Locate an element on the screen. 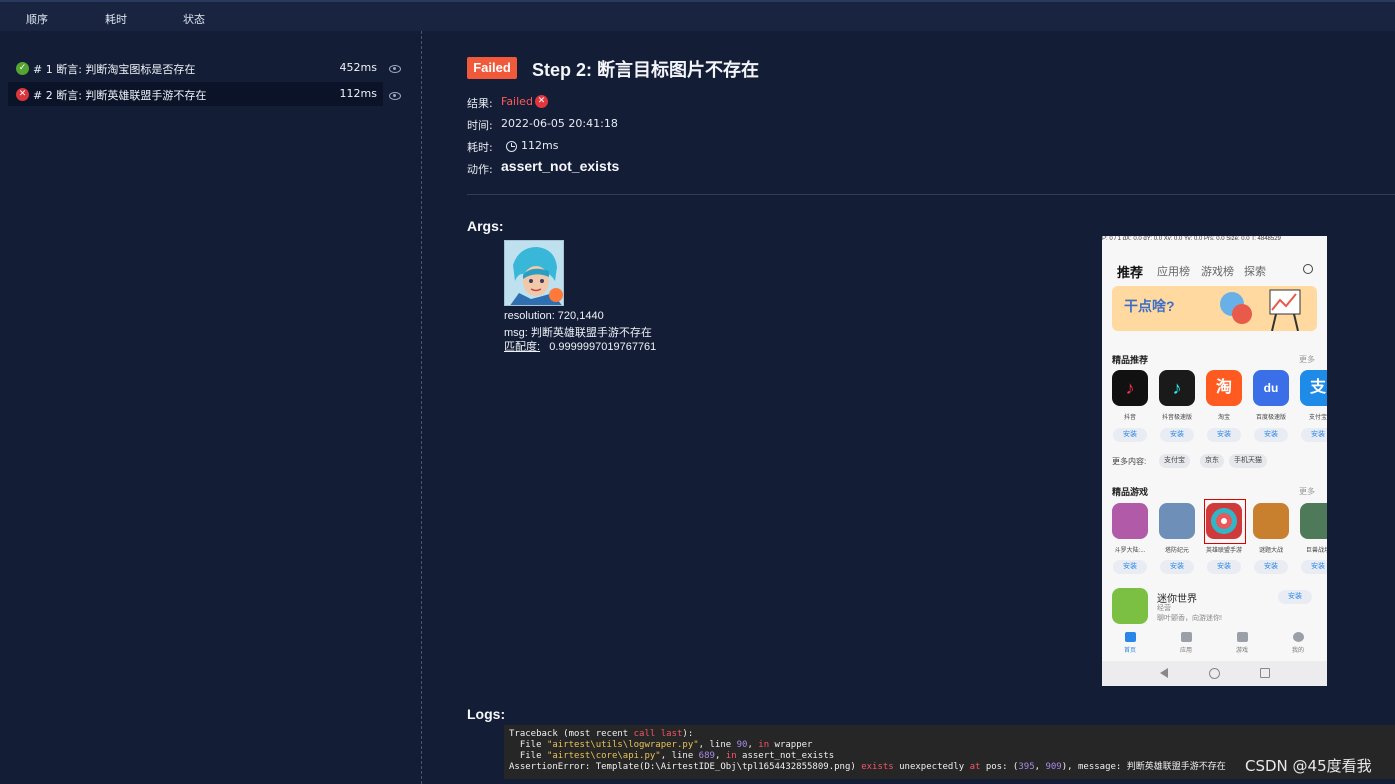  tab-label: 游戏 is located at coordinates (1241, 651).